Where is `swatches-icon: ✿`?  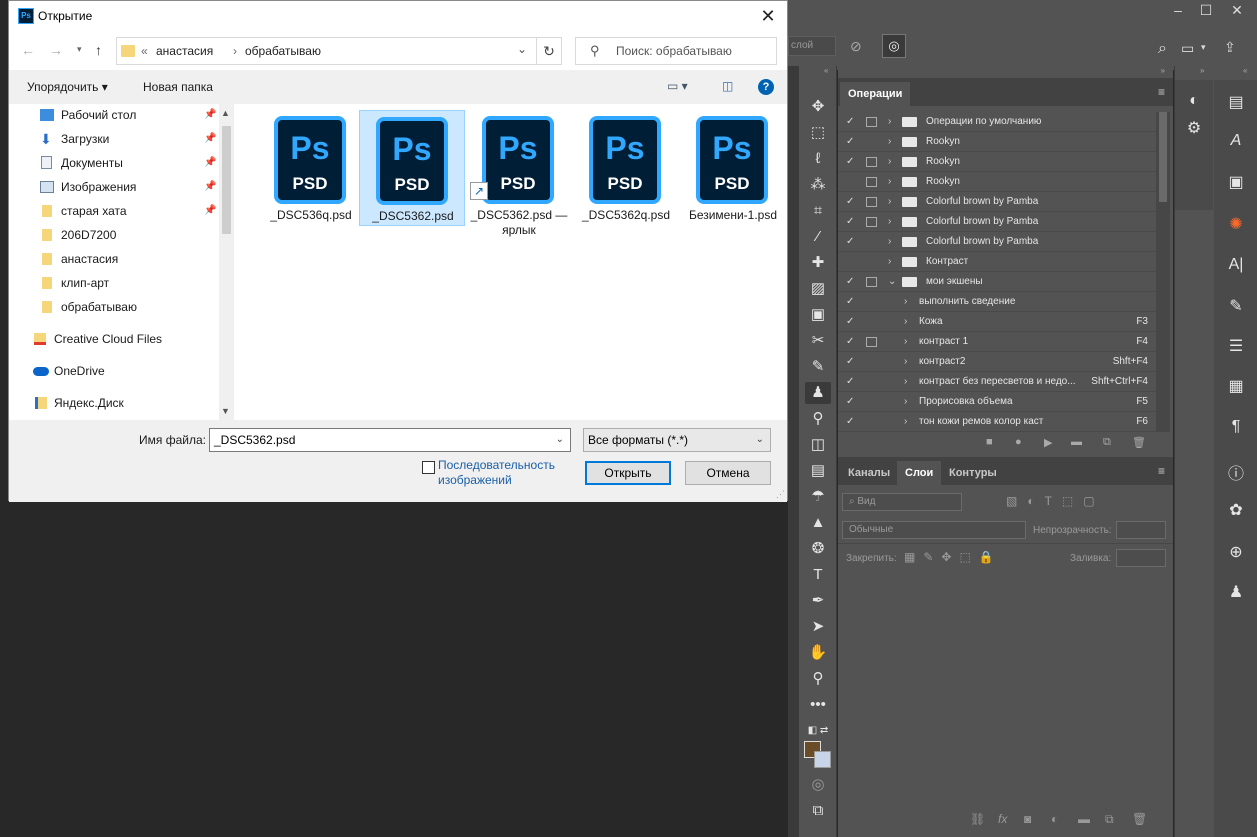
swatches-icon: ✿ is located at coordinates (1236, 510).